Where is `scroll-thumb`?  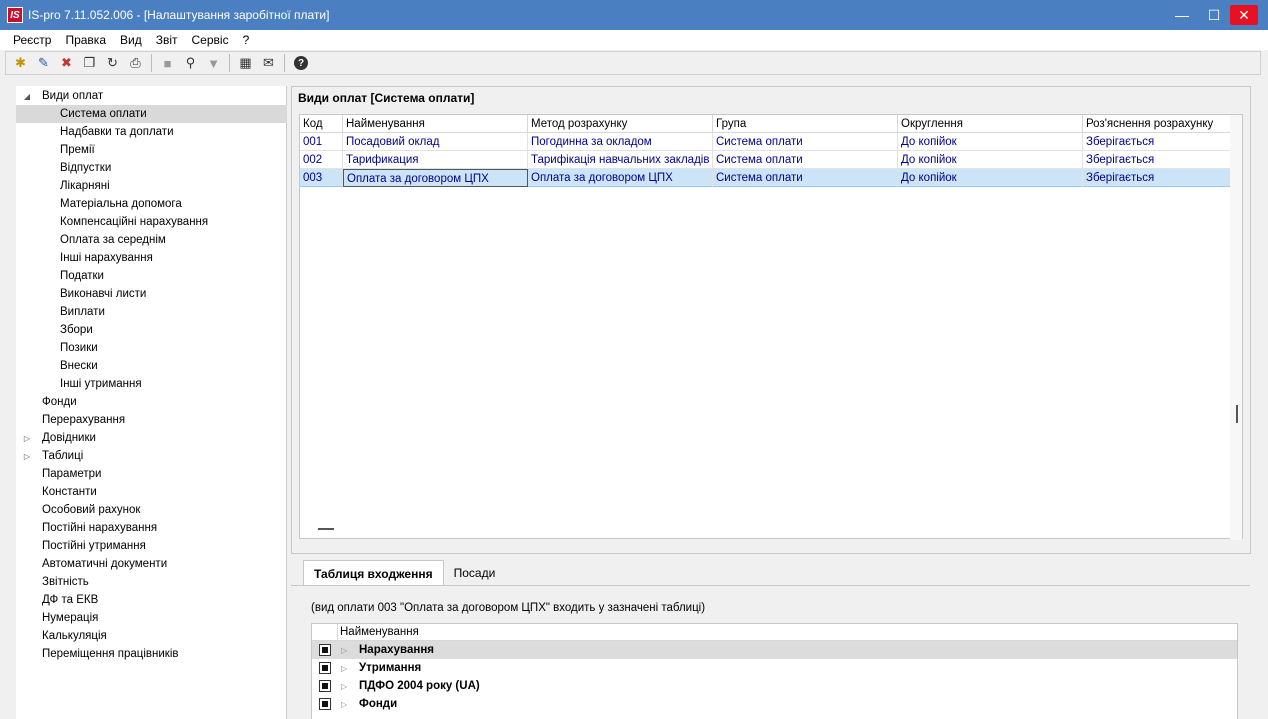 scroll-thumb is located at coordinates (1237, 414).